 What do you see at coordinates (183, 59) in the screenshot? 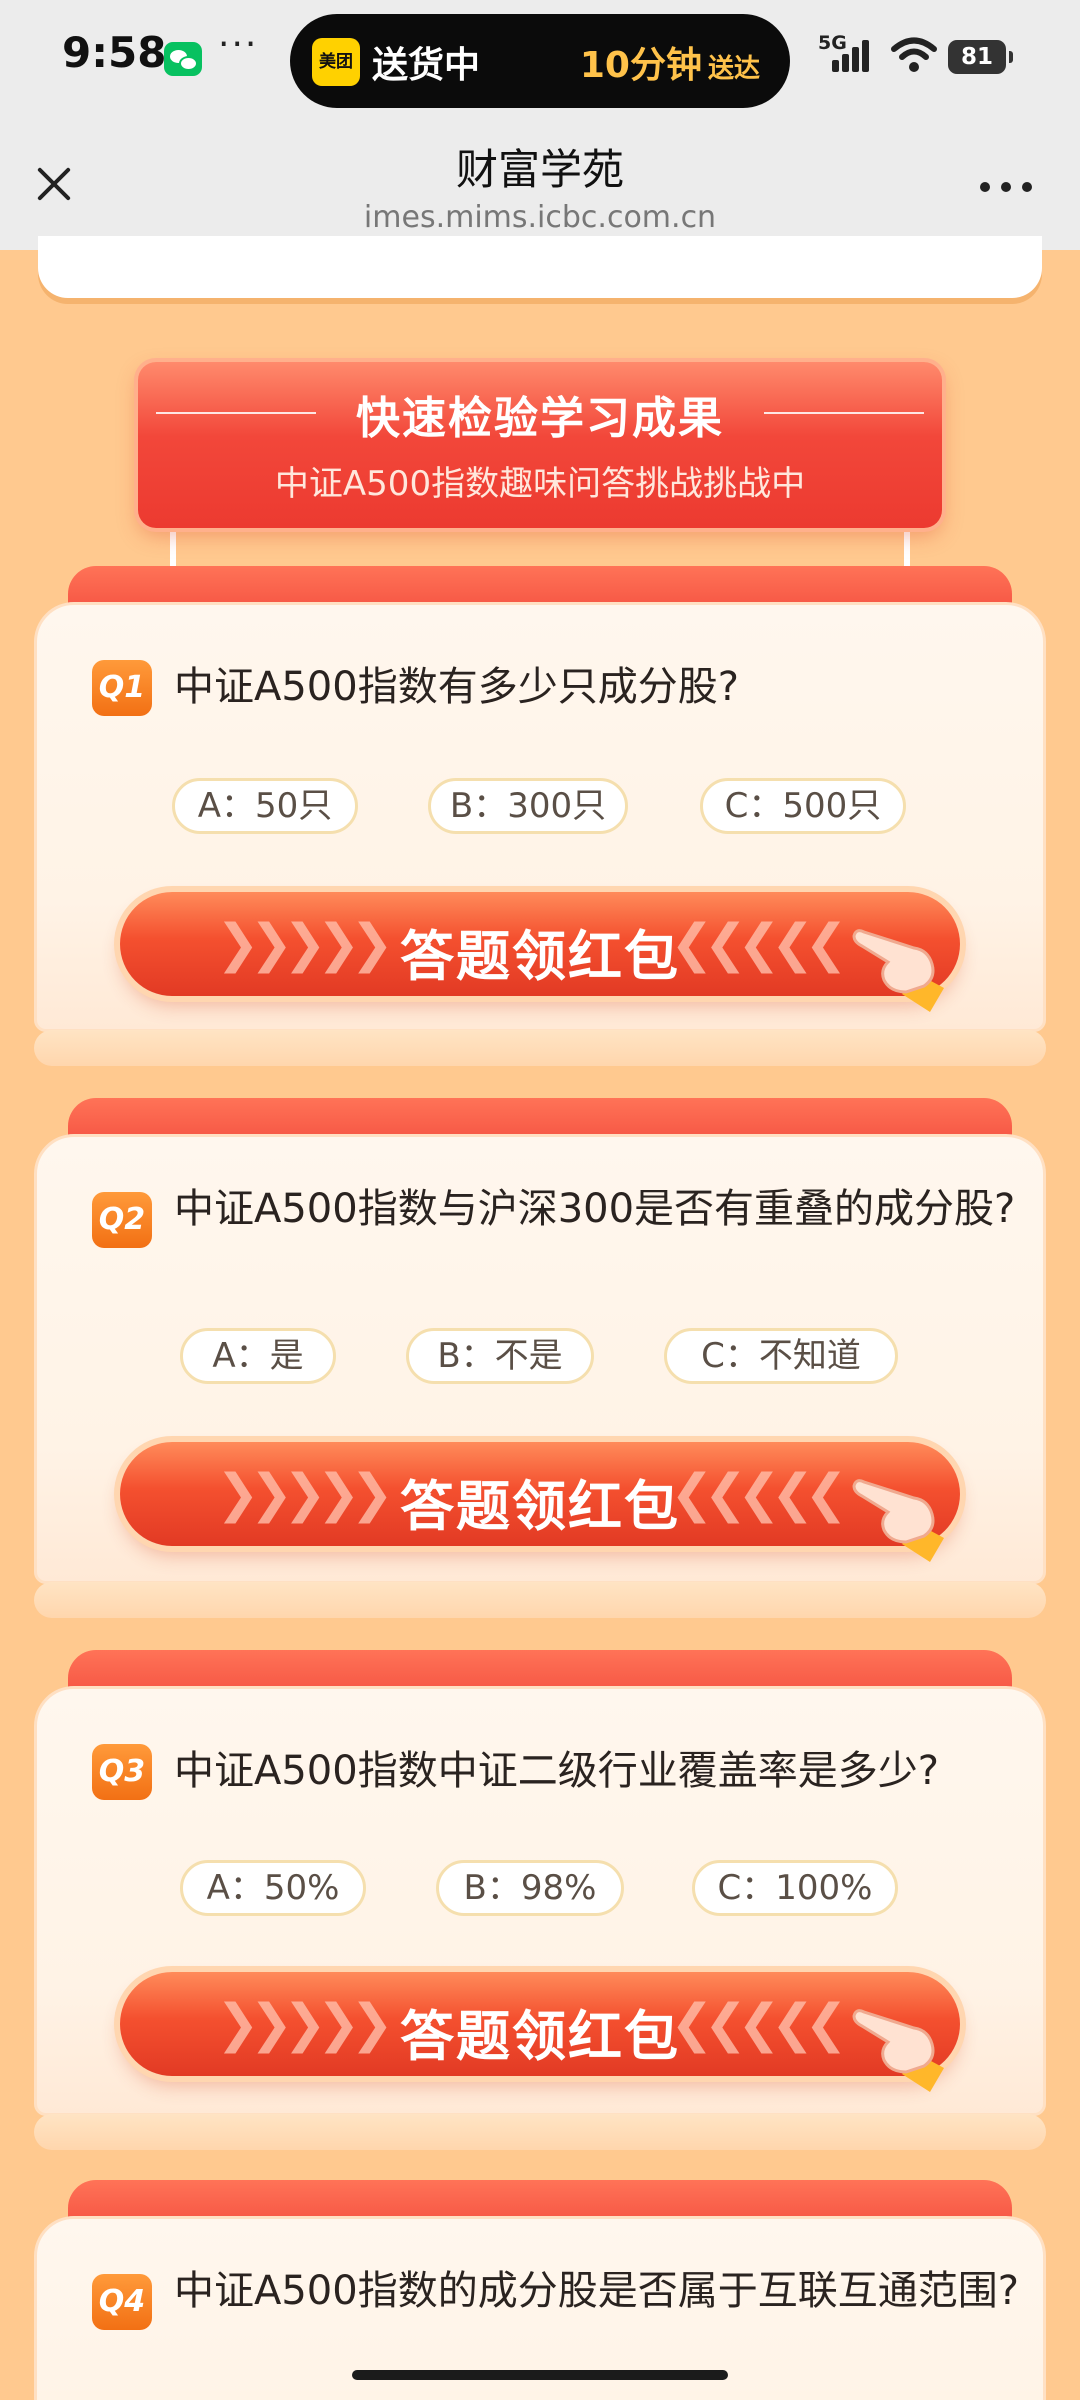
I see `wechat-icon` at bounding box center [183, 59].